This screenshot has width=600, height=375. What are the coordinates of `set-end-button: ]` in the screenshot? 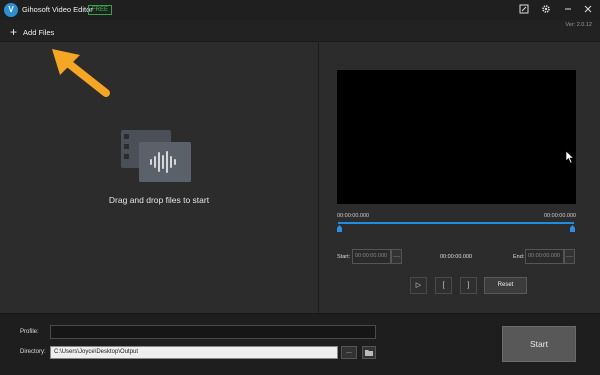 It's located at (468, 285).